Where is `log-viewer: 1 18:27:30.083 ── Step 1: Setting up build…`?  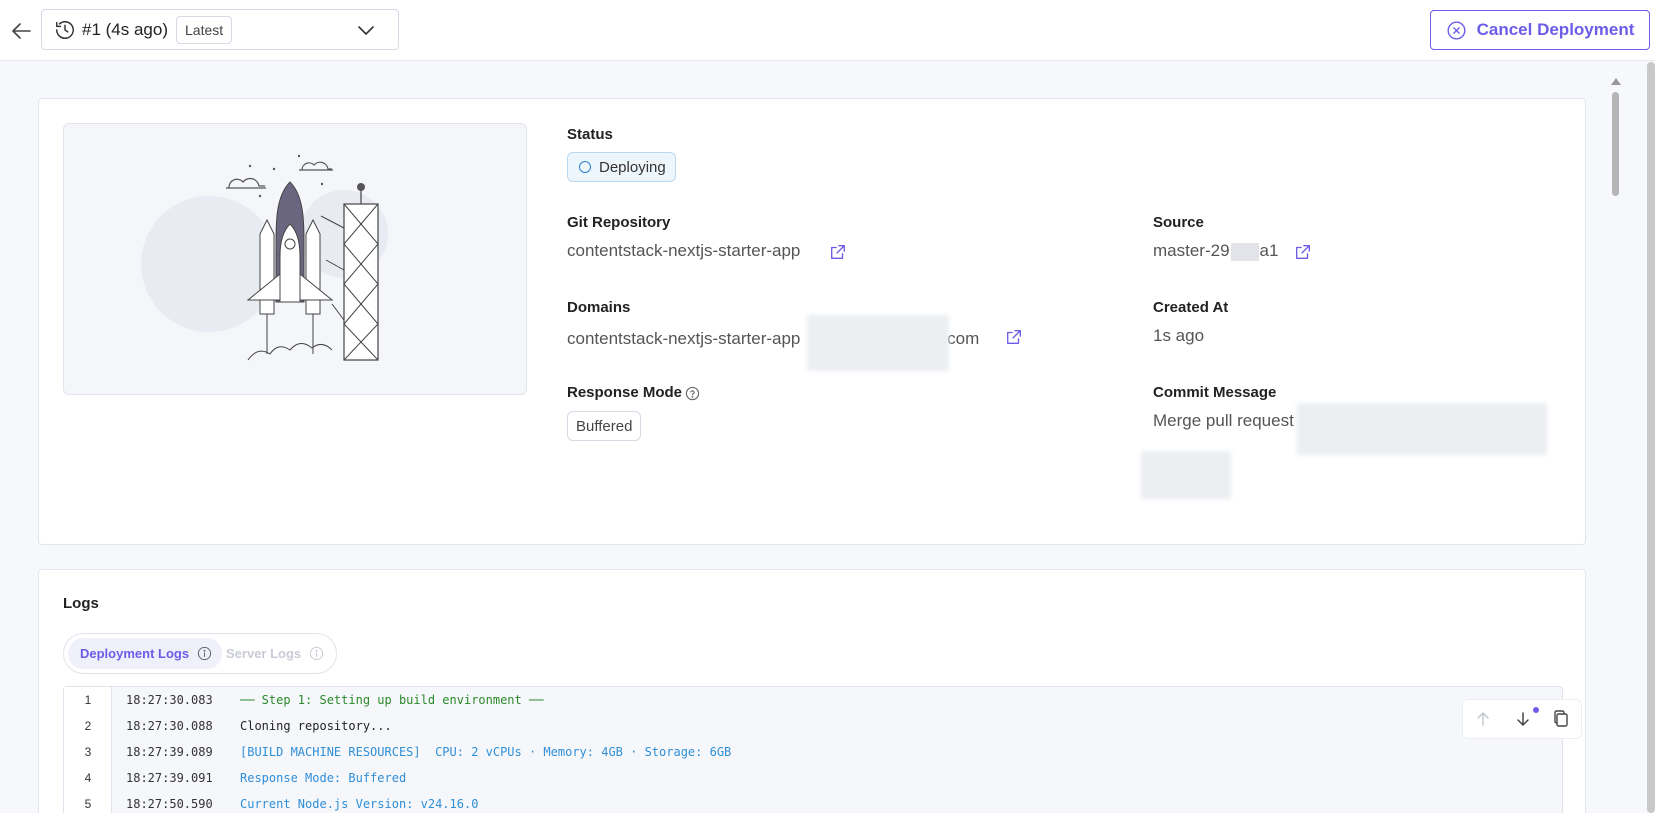
log-viewer: 1 18:27:30.083 ── Step 1: Setting up build… is located at coordinates (822, 749).